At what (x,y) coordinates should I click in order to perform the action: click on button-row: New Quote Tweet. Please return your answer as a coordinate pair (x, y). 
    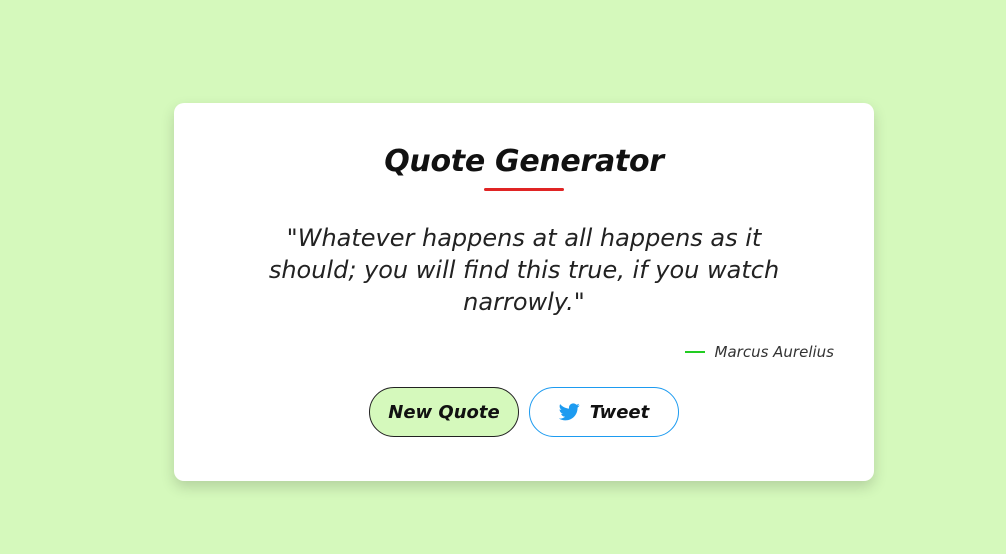
    Looking at the image, I should click on (524, 412).